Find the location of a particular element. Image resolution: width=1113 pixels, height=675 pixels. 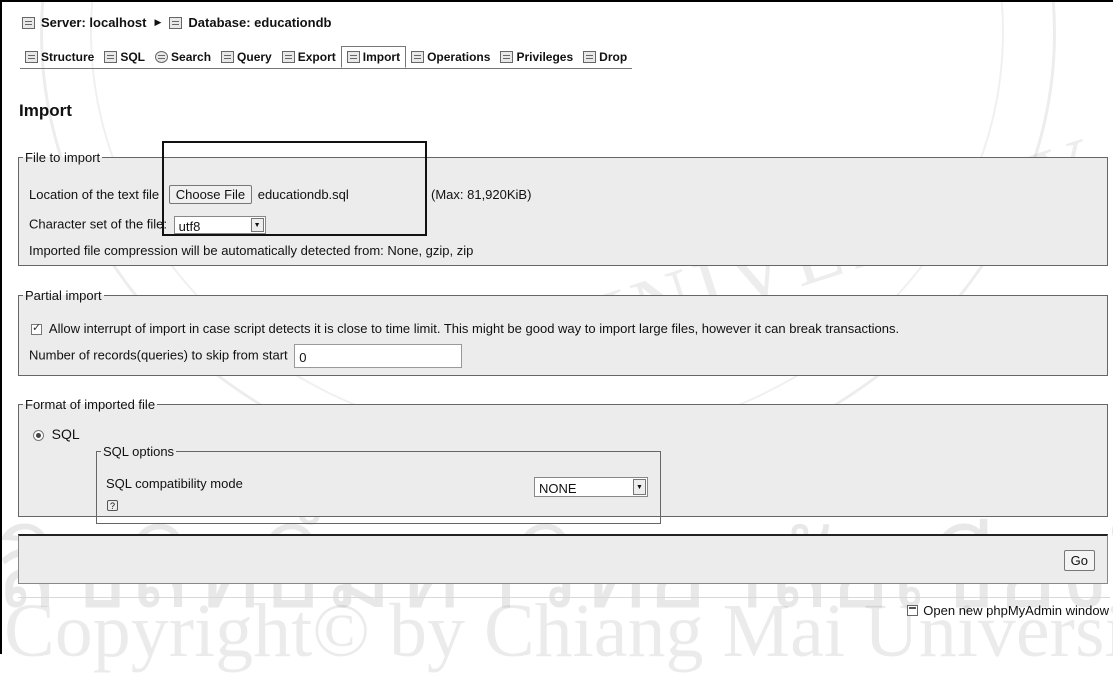

sql-icon is located at coordinates (111, 57).